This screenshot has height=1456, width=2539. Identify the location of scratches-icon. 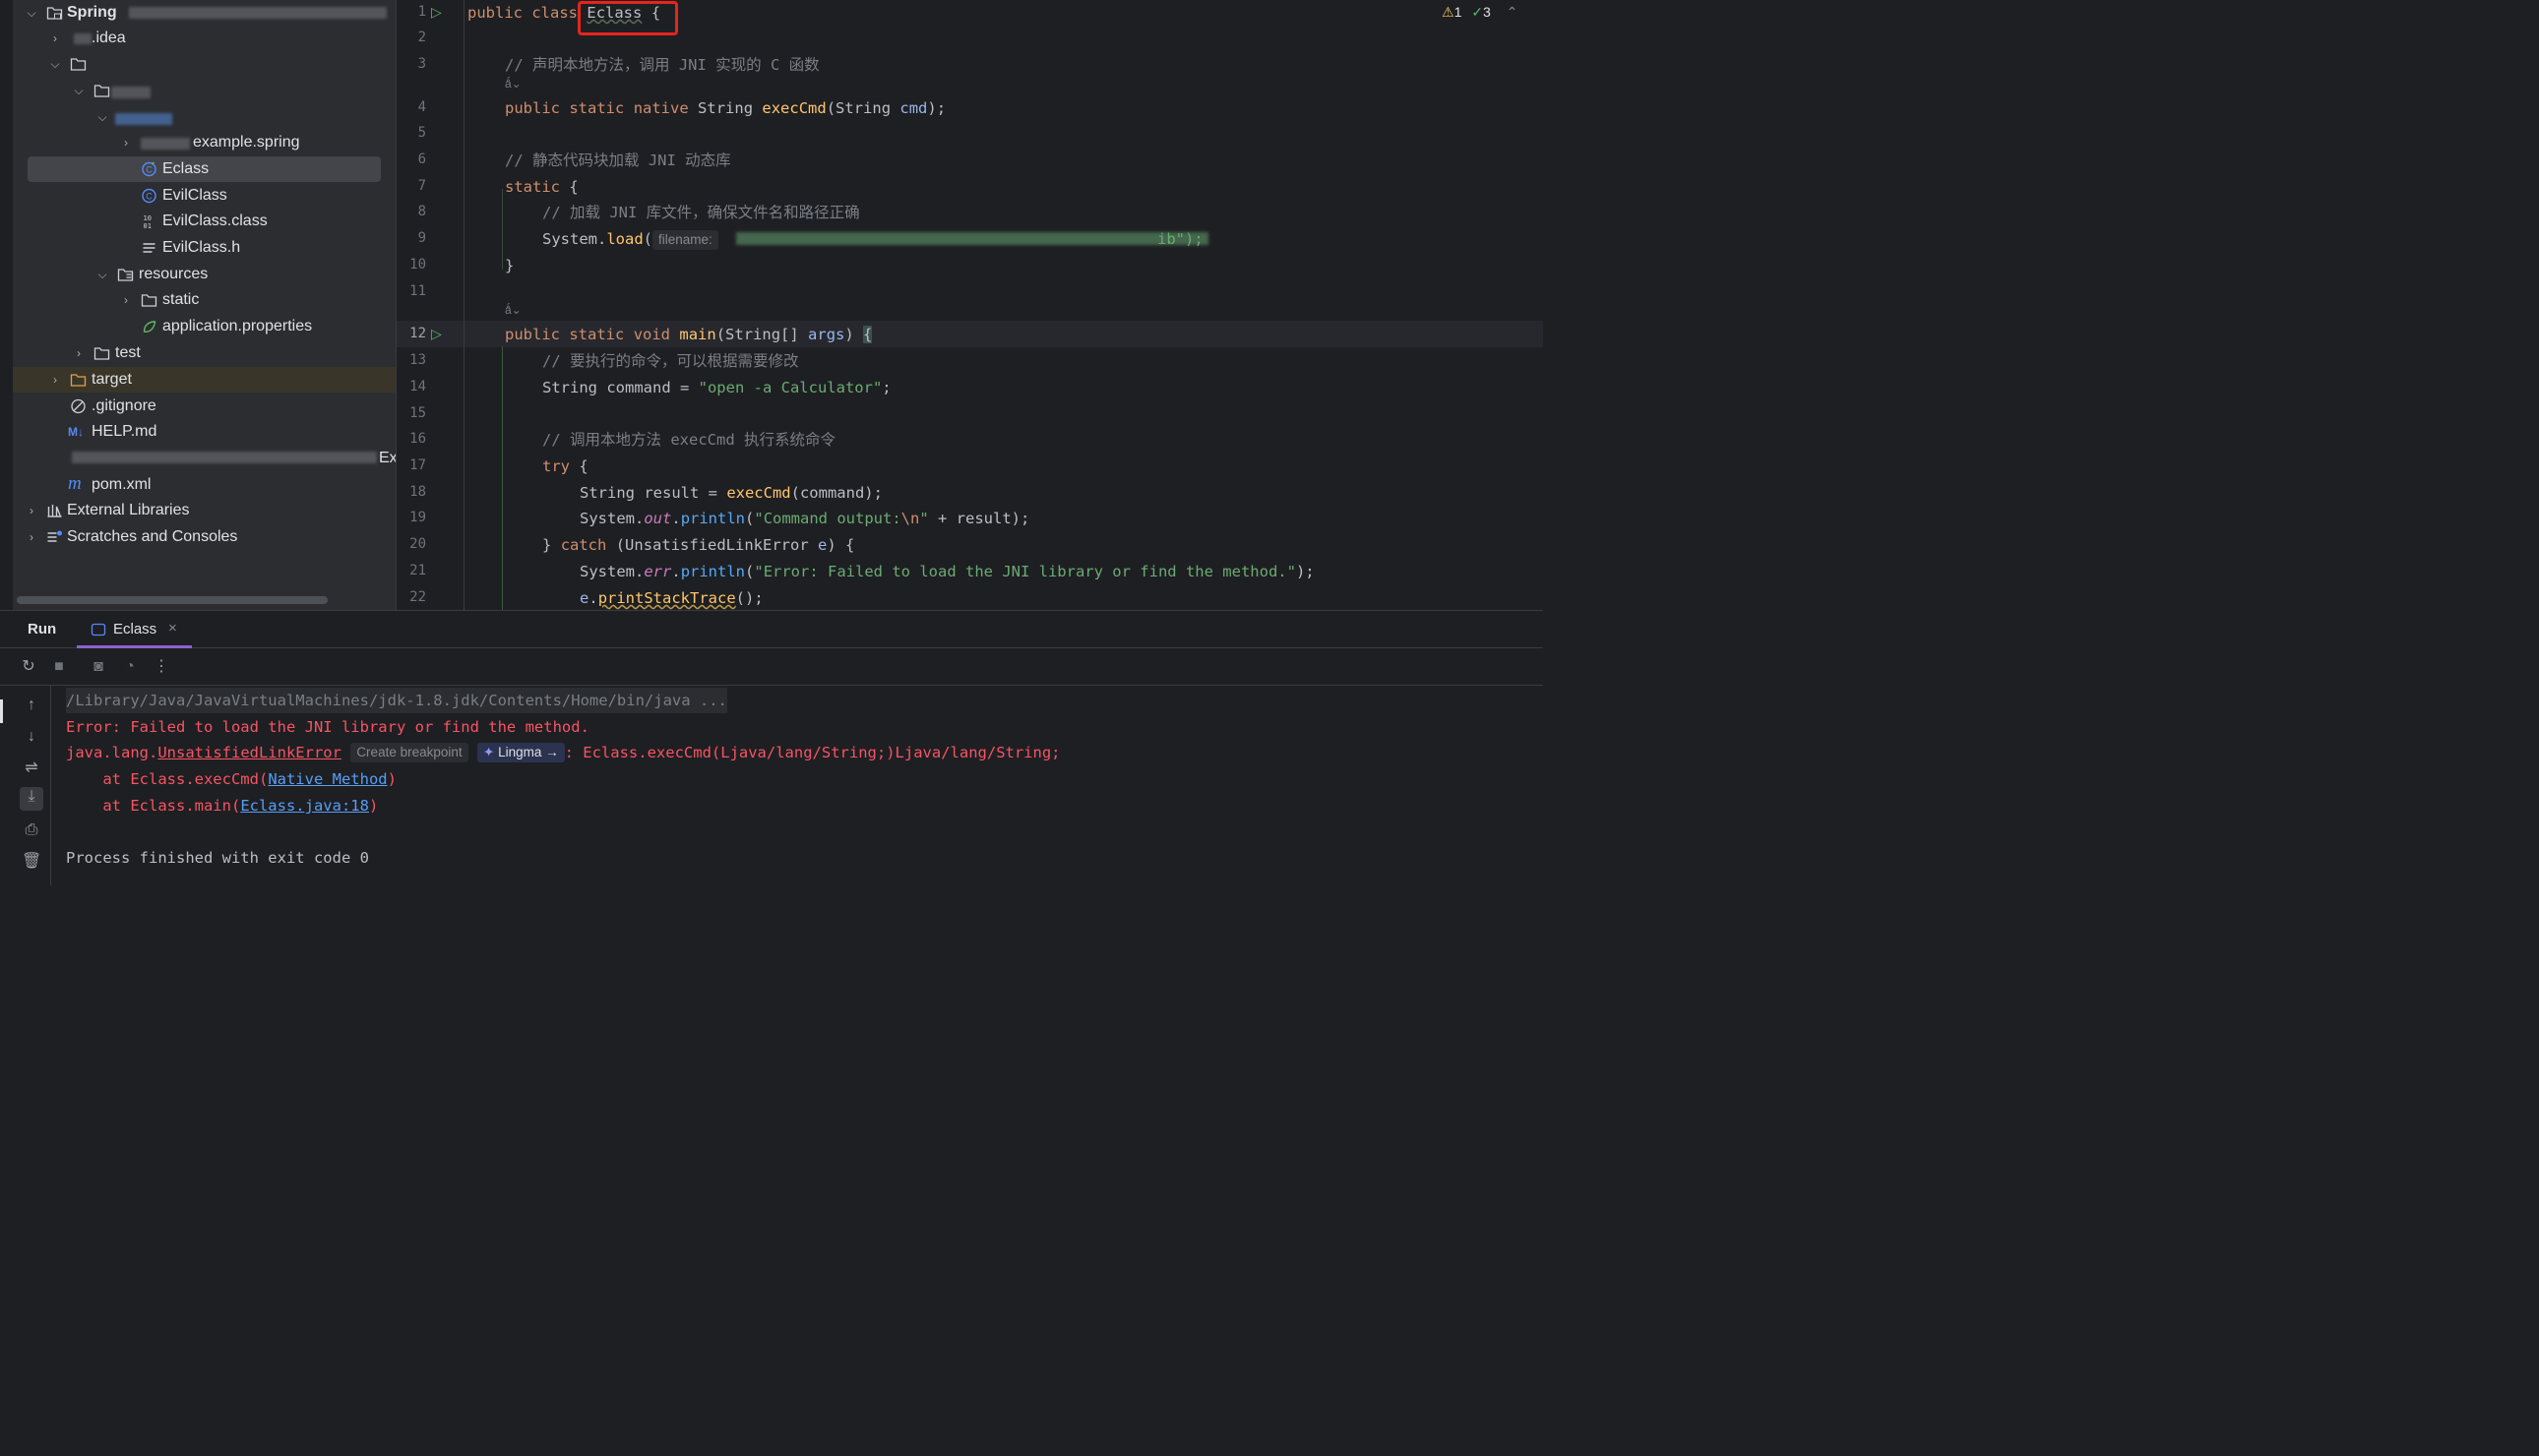
(55, 536).